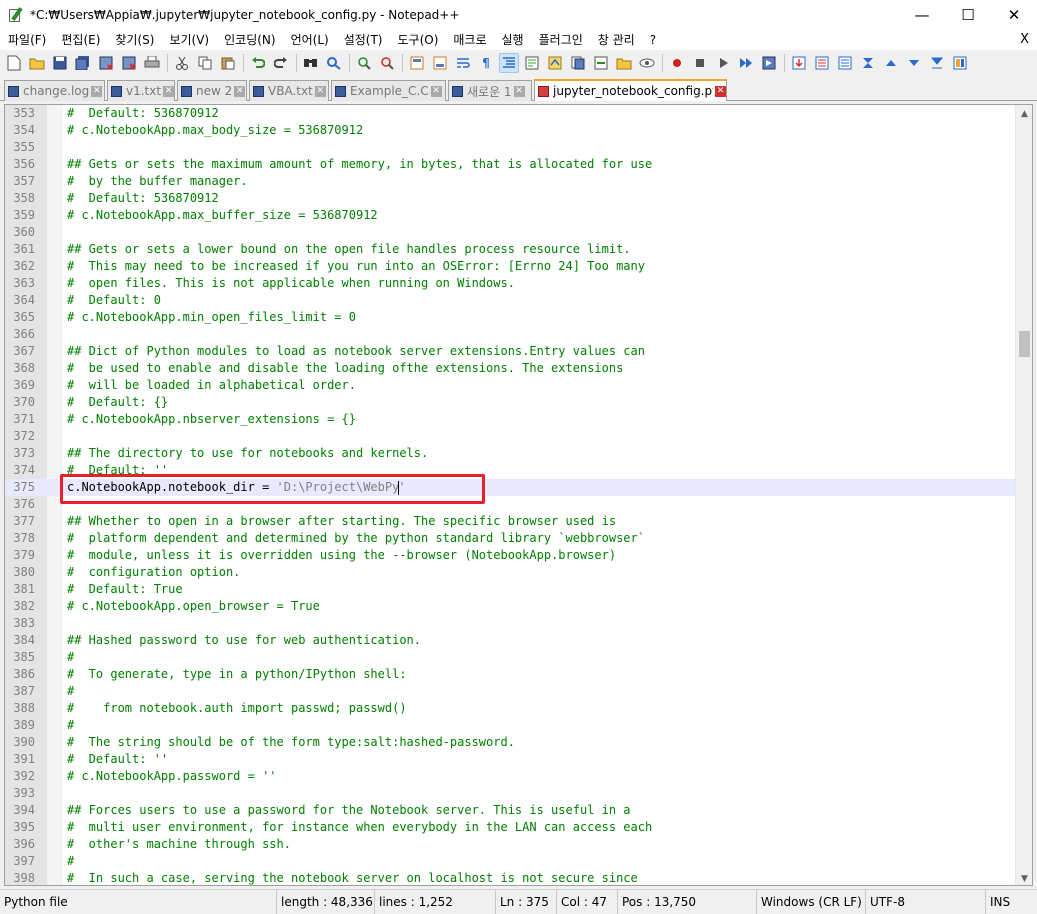  What do you see at coordinates (924, 902) in the screenshot?
I see `status-encoding: UTF-8` at bounding box center [924, 902].